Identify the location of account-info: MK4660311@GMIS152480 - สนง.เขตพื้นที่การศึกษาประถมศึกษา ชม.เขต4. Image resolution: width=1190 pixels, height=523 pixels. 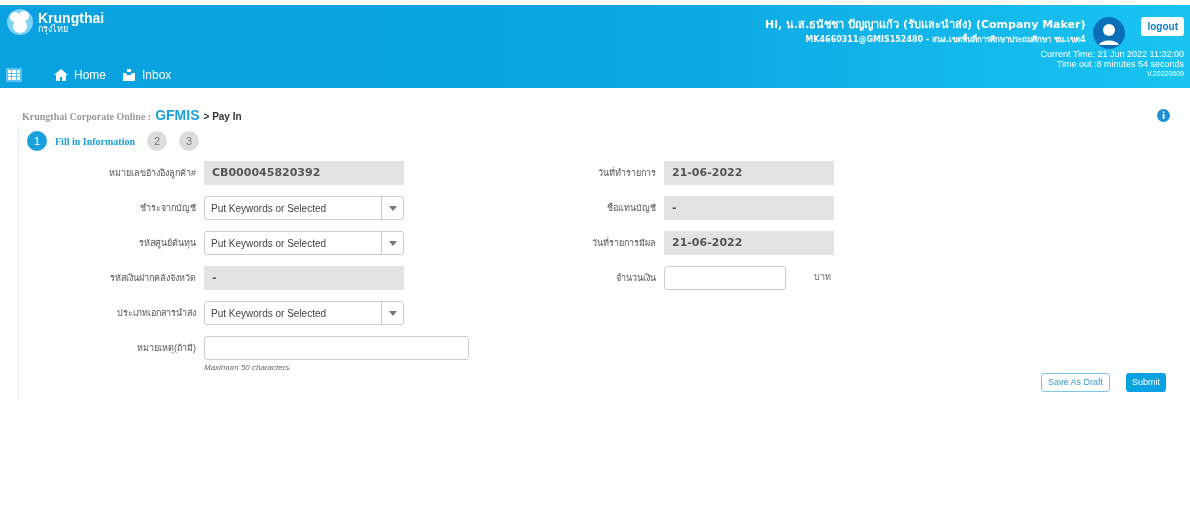
(945, 39).